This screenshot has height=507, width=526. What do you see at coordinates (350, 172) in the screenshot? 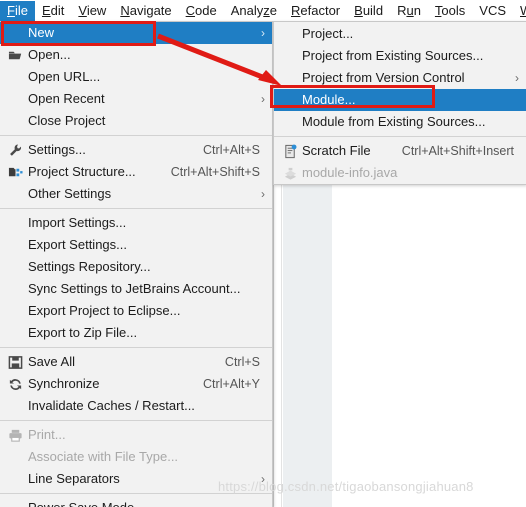
I see `menu-item-label: module-info.java` at bounding box center [350, 172].